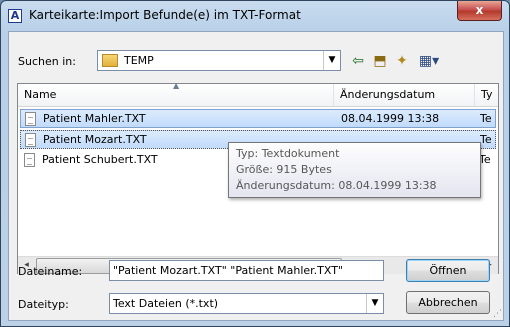 The width and height of the screenshot is (510, 327). I want to click on file-date: 08.04.1999 13:38, so click(390, 118).